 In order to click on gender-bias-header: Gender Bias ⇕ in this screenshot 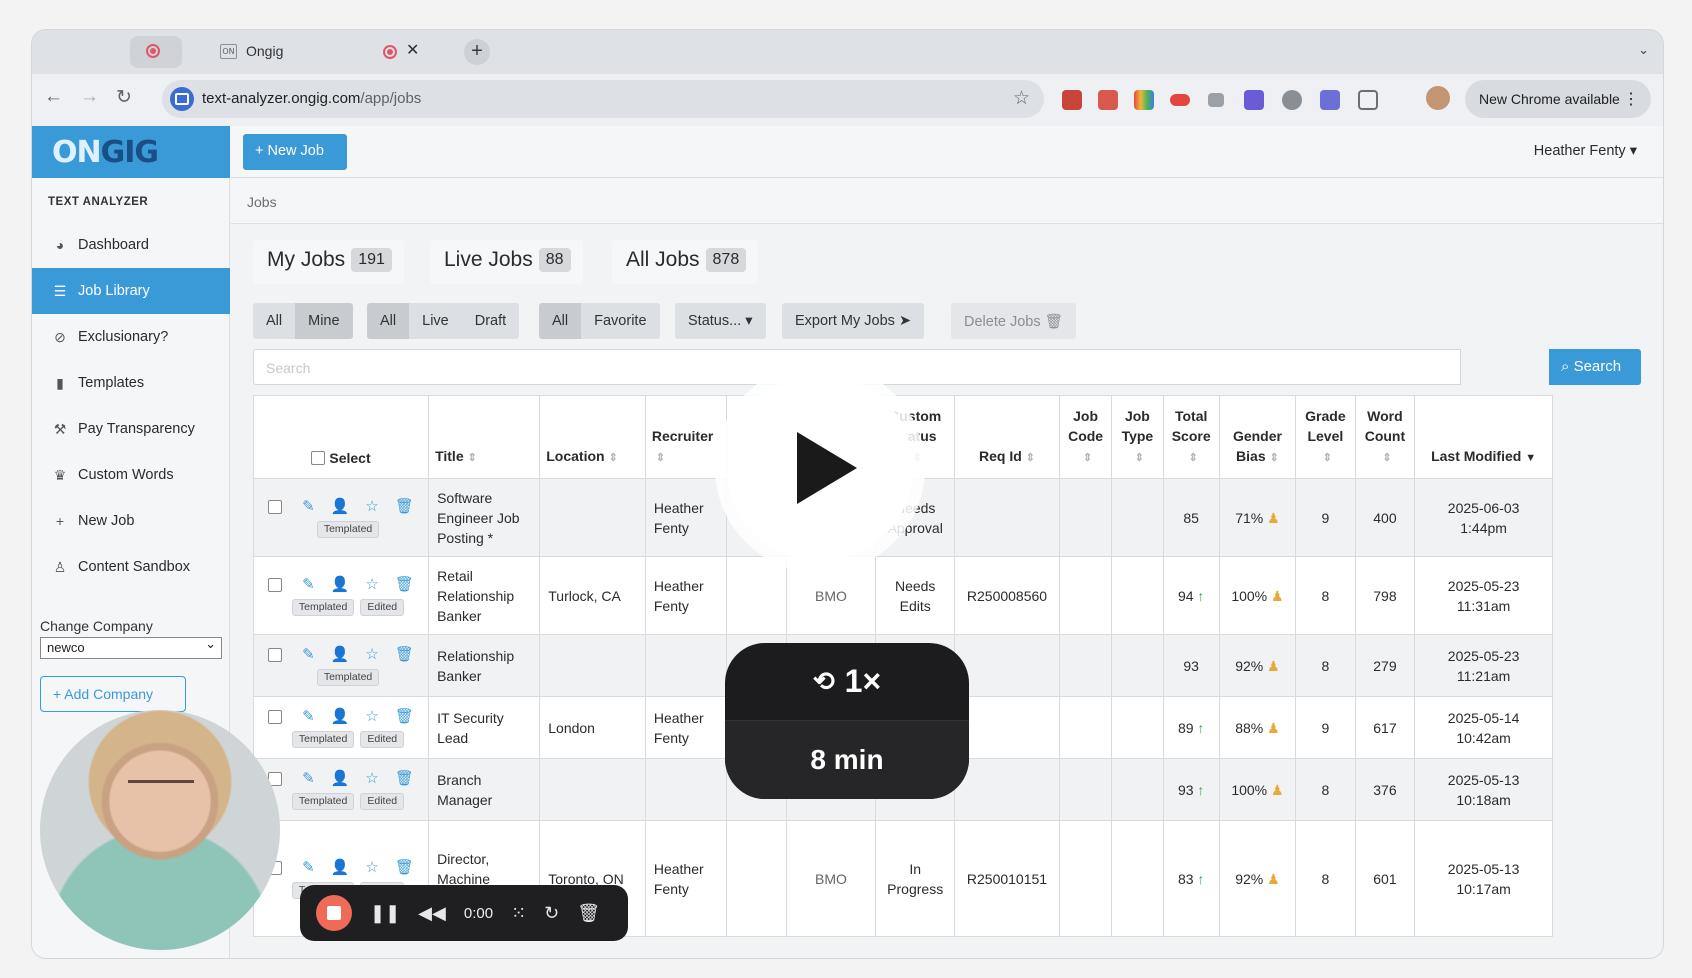, I will do `click(1257, 437)`.